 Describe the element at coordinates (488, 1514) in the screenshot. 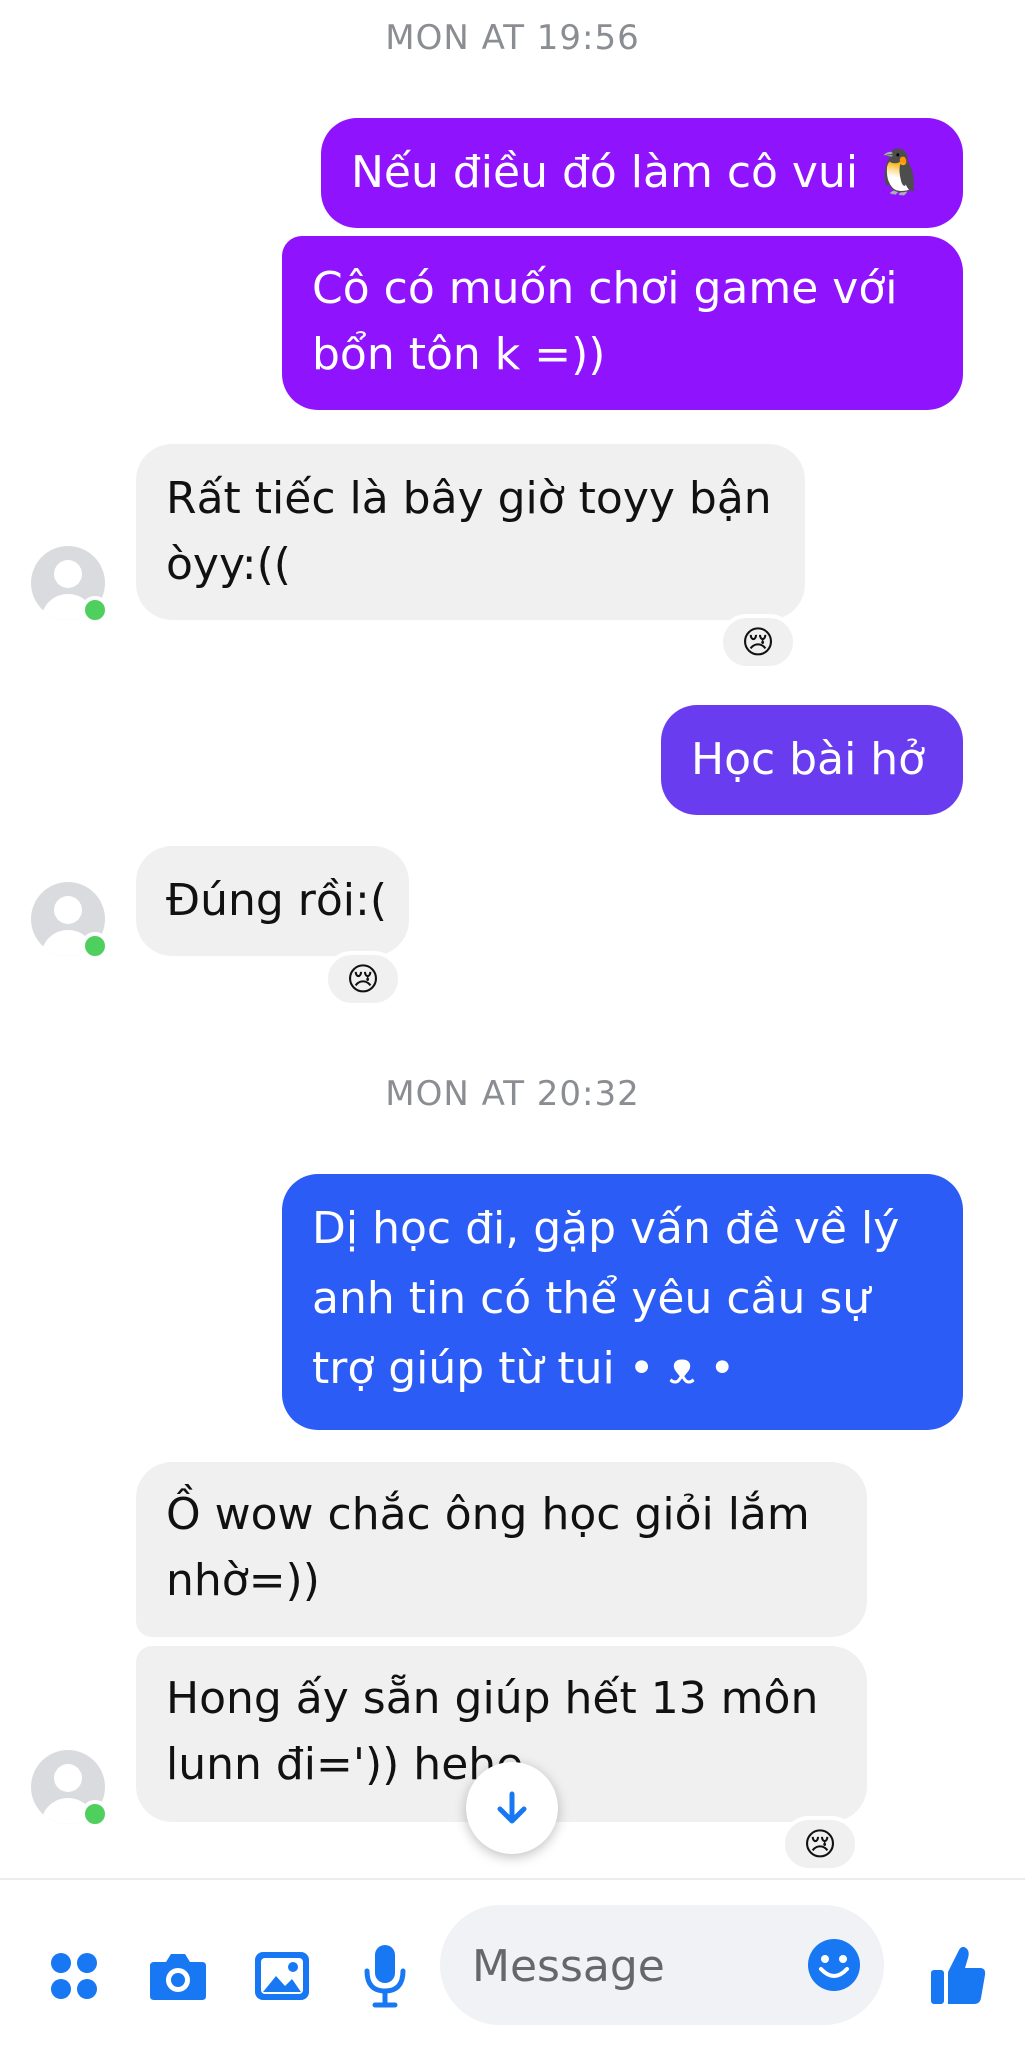

I see `message-text: Ồ wow chắc ông học giỏi lắm` at that location.